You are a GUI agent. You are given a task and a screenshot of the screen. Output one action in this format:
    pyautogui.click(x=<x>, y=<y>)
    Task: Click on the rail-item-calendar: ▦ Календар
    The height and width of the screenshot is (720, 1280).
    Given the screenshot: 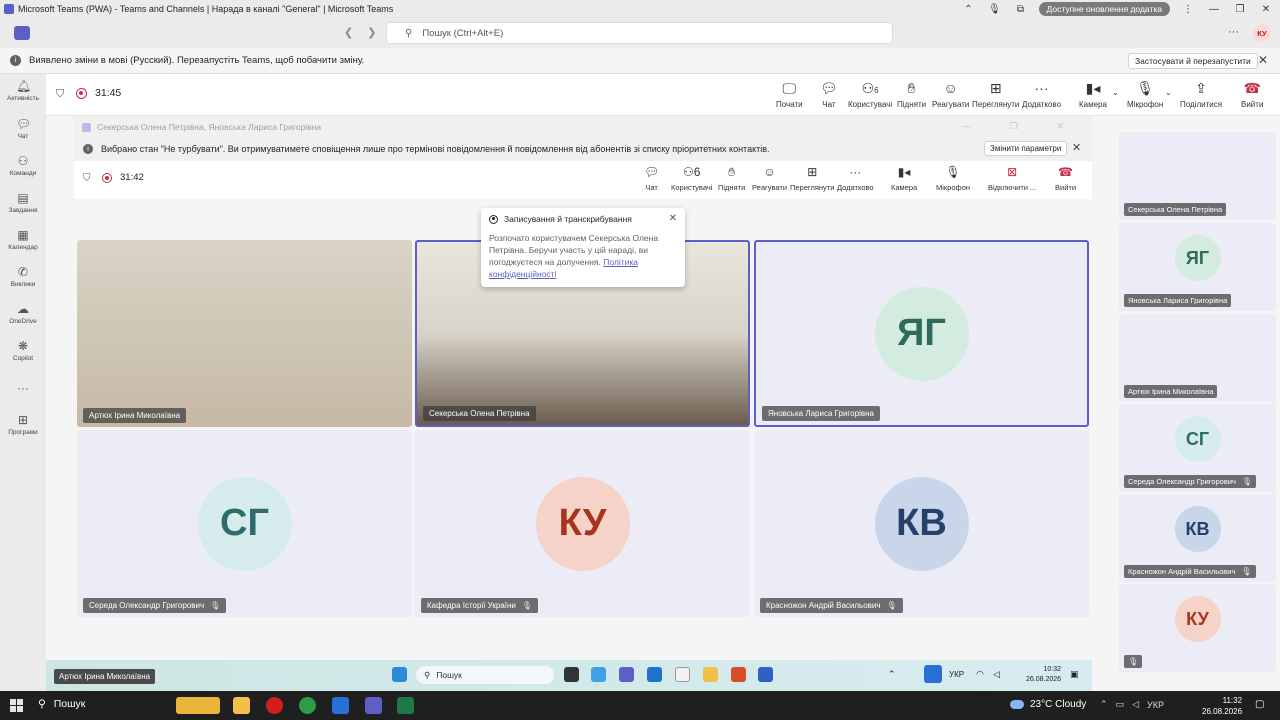 What is the action you would take?
    pyautogui.click(x=23, y=240)
    